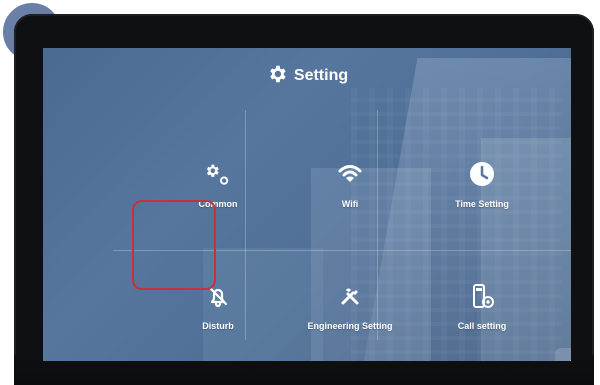  Describe the element at coordinates (350, 326) in the screenshot. I see `menu-item-label: Engineering Setting` at that location.